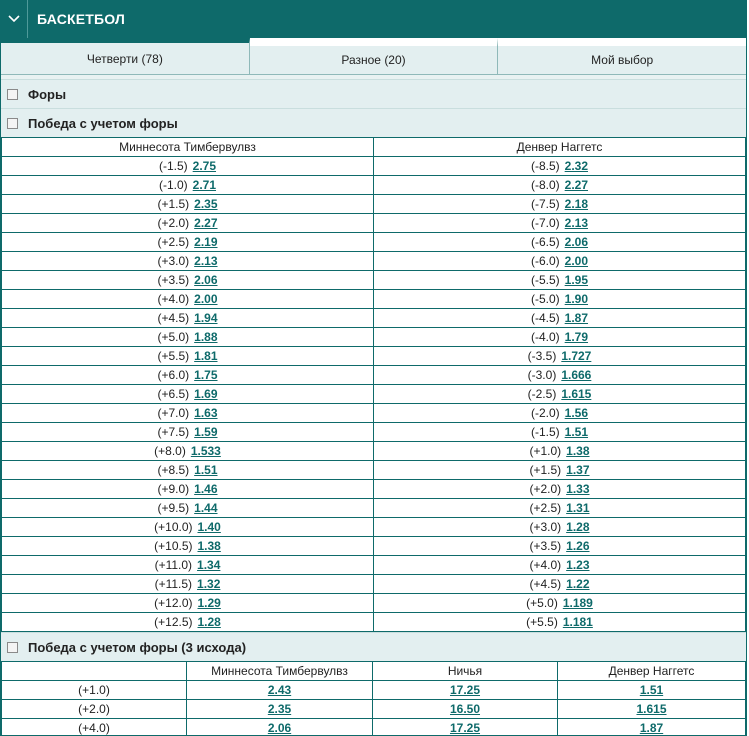 Image resolution: width=749 pixels, height=736 pixels. I want to click on home-cell: (+7.0) 1.63, so click(187, 413).